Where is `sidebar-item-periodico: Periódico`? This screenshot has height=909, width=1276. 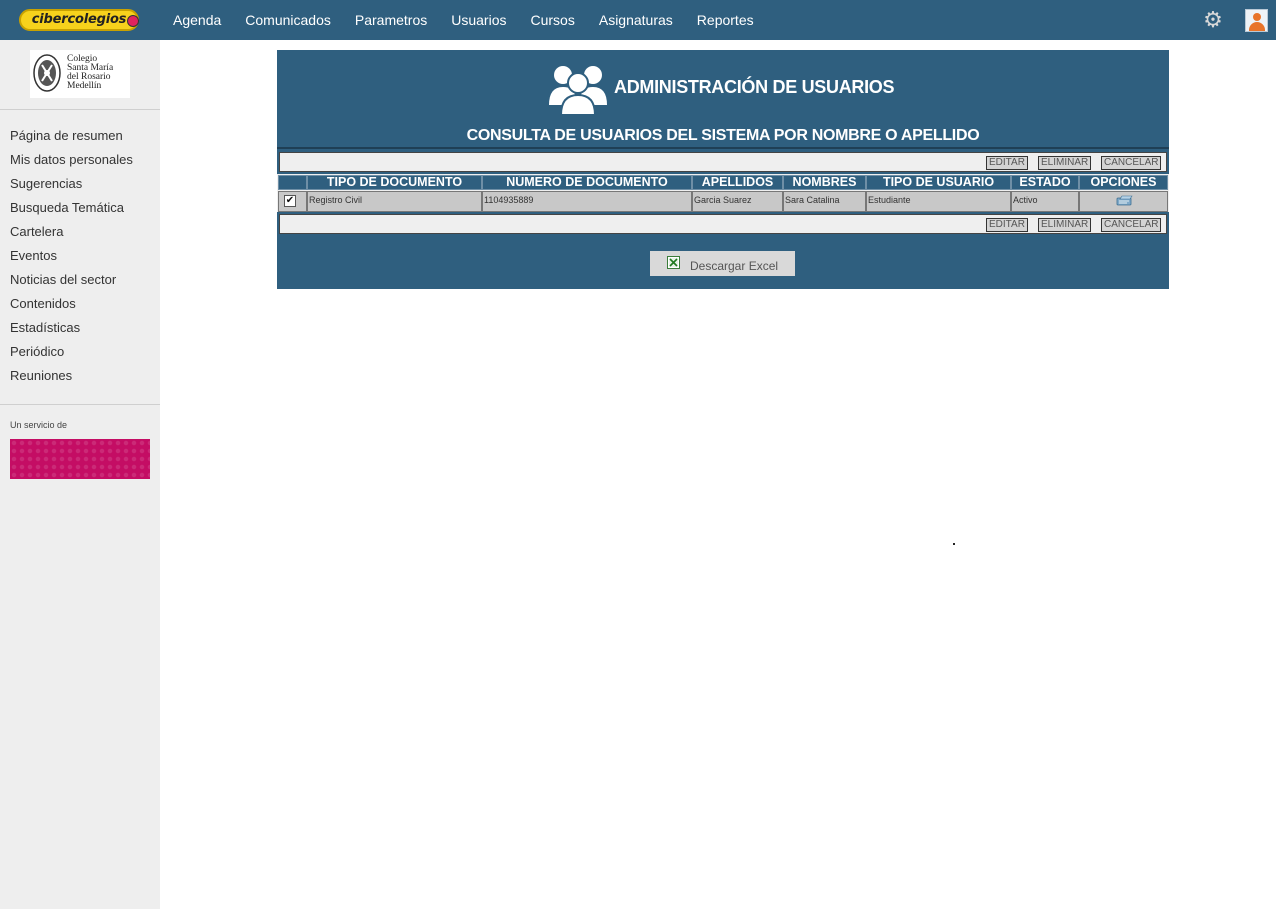
sidebar-item-periodico: Periódico is located at coordinates (71, 352).